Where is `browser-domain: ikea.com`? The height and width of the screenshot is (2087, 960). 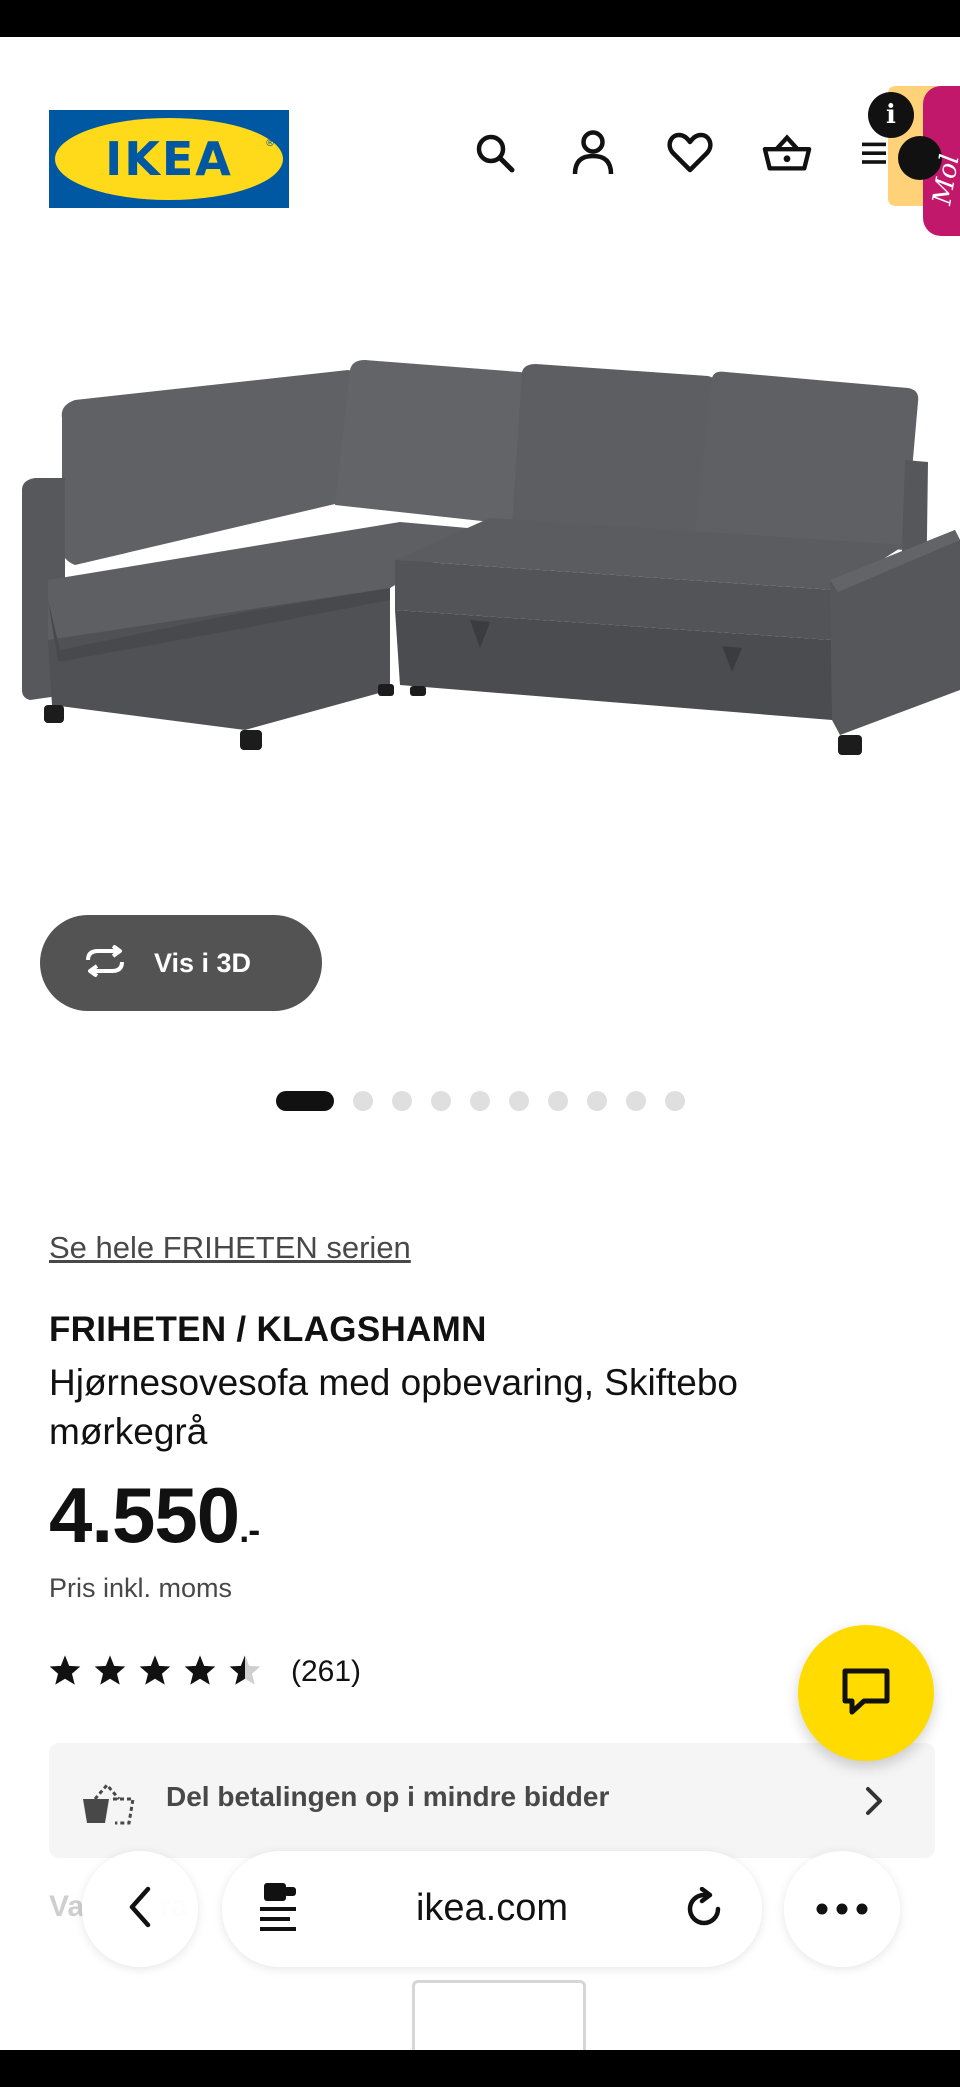
browser-domain: ikea.com is located at coordinates (492, 1908).